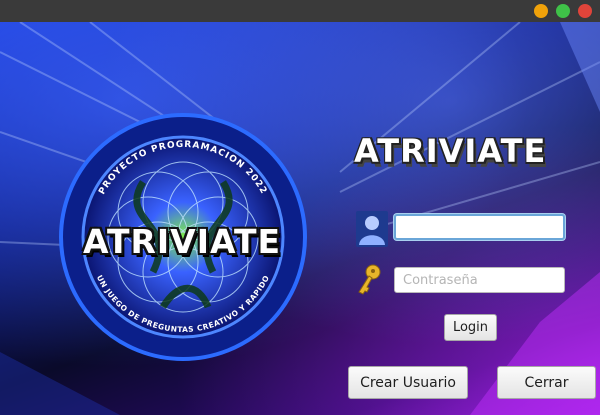 The width and height of the screenshot is (600, 415). I want to click on close-window-button, so click(585, 11).